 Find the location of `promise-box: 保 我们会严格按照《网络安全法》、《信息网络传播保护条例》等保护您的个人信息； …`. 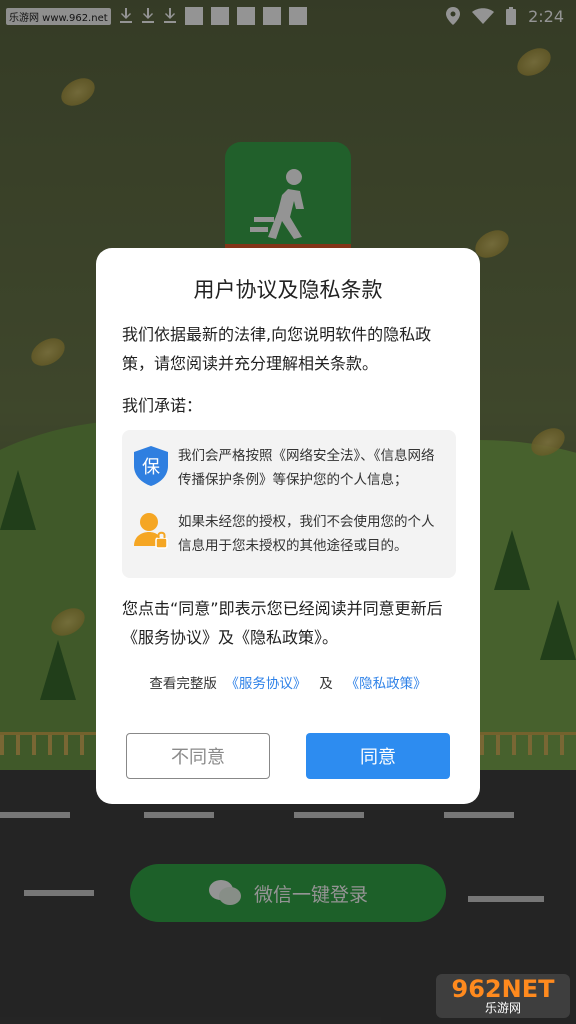

promise-box: 保 我们会严格按照《网络安全法》、《信息网络传播保护条例》等保护您的个人信息； … is located at coordinates (289, 504).